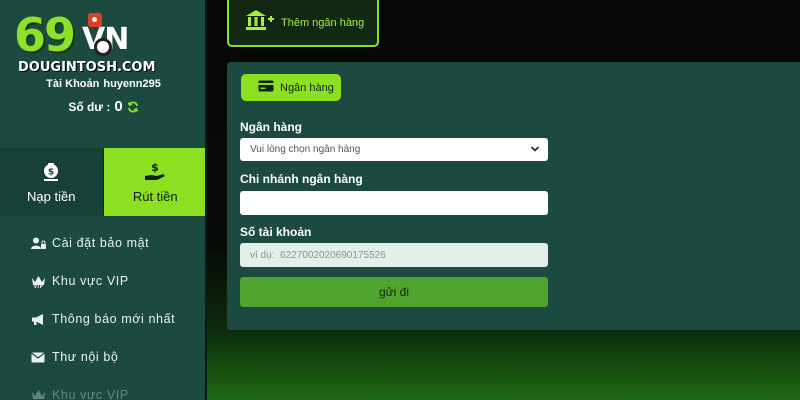 This screenshot has height=400, width=800. I want to click on account-username: huyenn295, so click(132, 84).